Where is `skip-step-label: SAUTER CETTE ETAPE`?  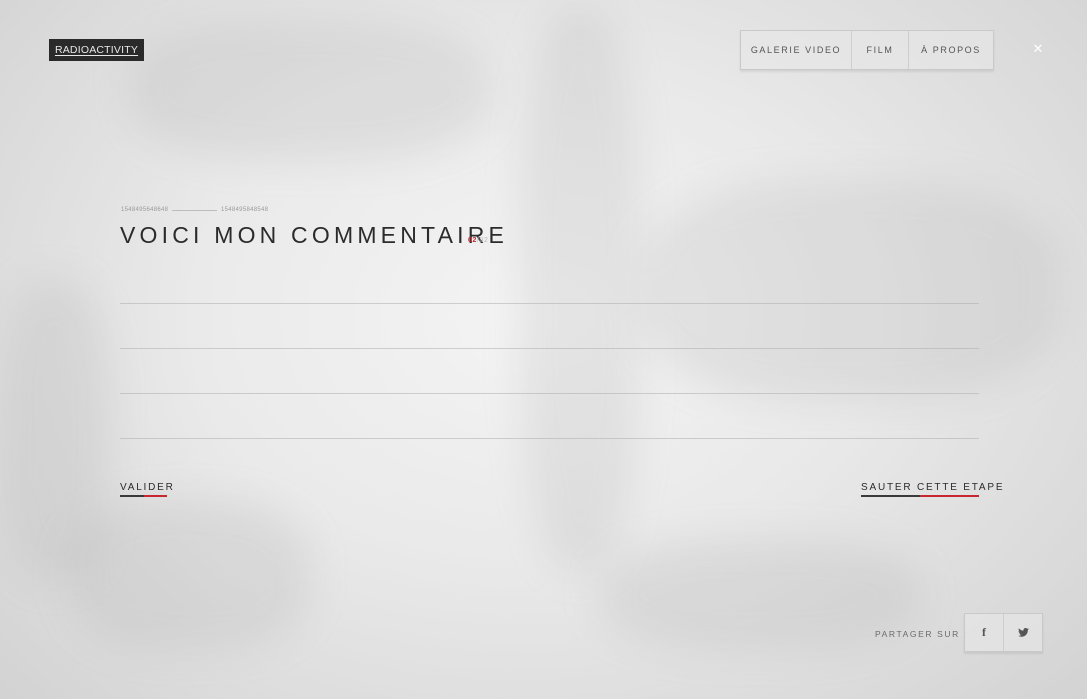
skip-step-label: SAUTER CETTE ETAPE is located at coordinates (933, 487).